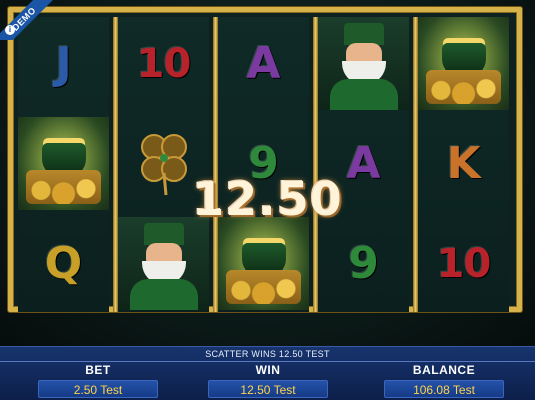 The image size is (535, 400). I want to click on info-icon: i, so click(10, 30).